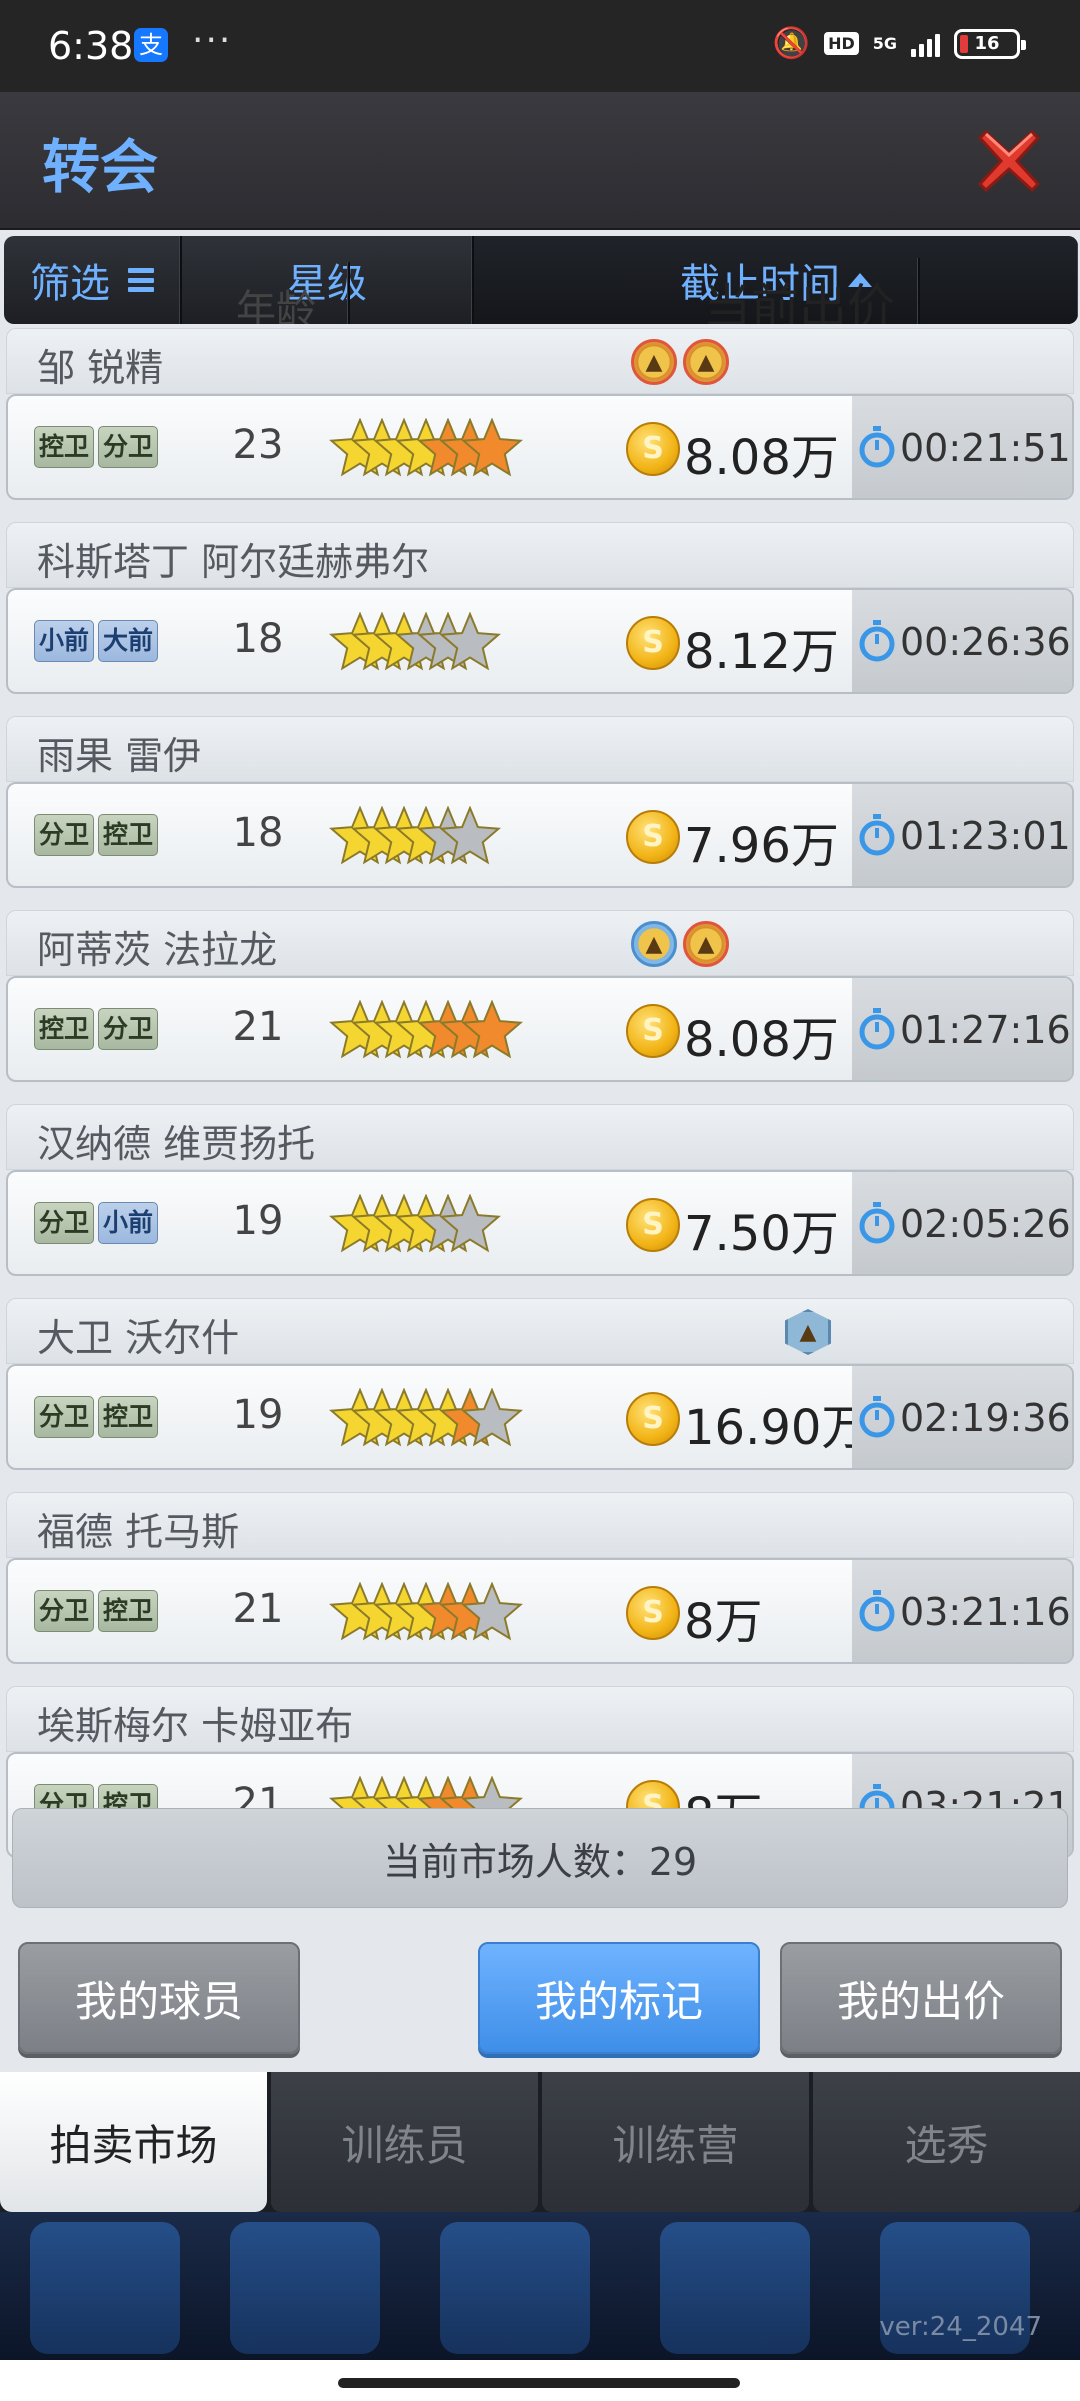 The width and height of the screenshot is (1080, 2401). What do you see at coordinates (540, 1858) in the screenshot?
I see `market-count: 当前市场人数：29` at bounding box center [540, 1858].